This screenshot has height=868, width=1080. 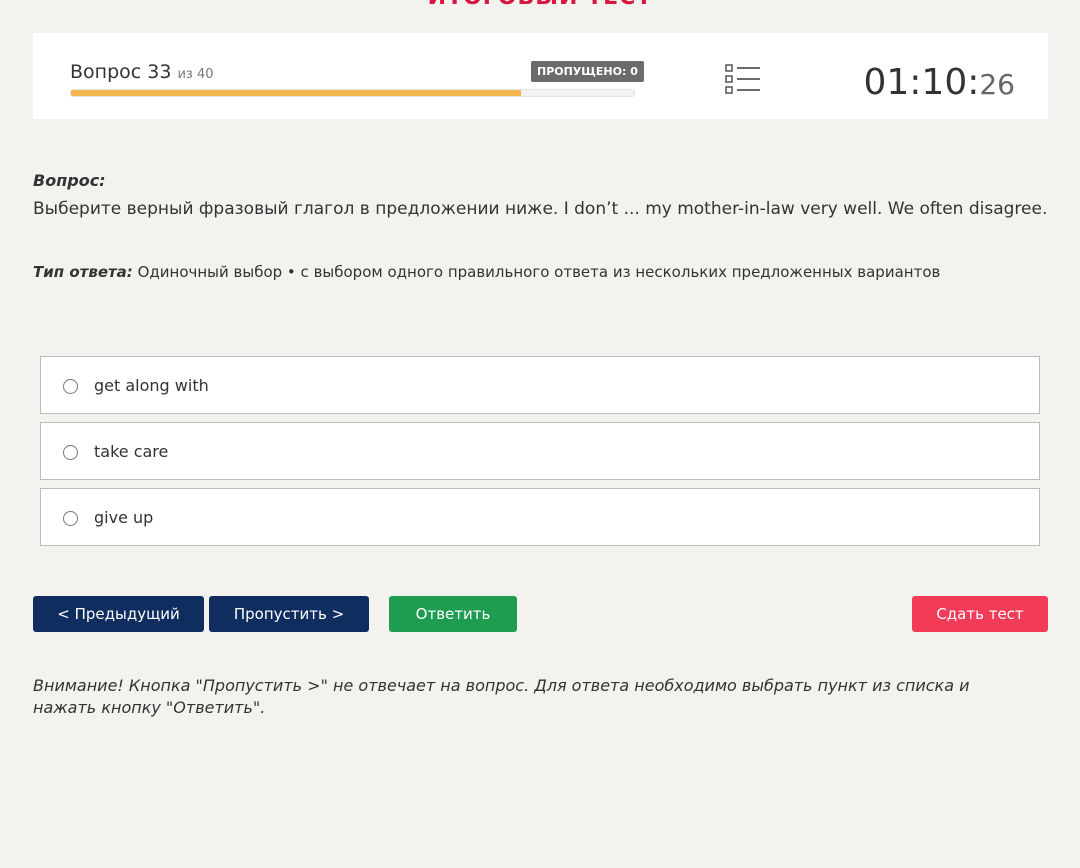 What do you see at coordinates (587, 71) in the screenshot?
I see `skipped-badge: ПРОПУЩЕНО: 0` at bounding box center [587, 71].